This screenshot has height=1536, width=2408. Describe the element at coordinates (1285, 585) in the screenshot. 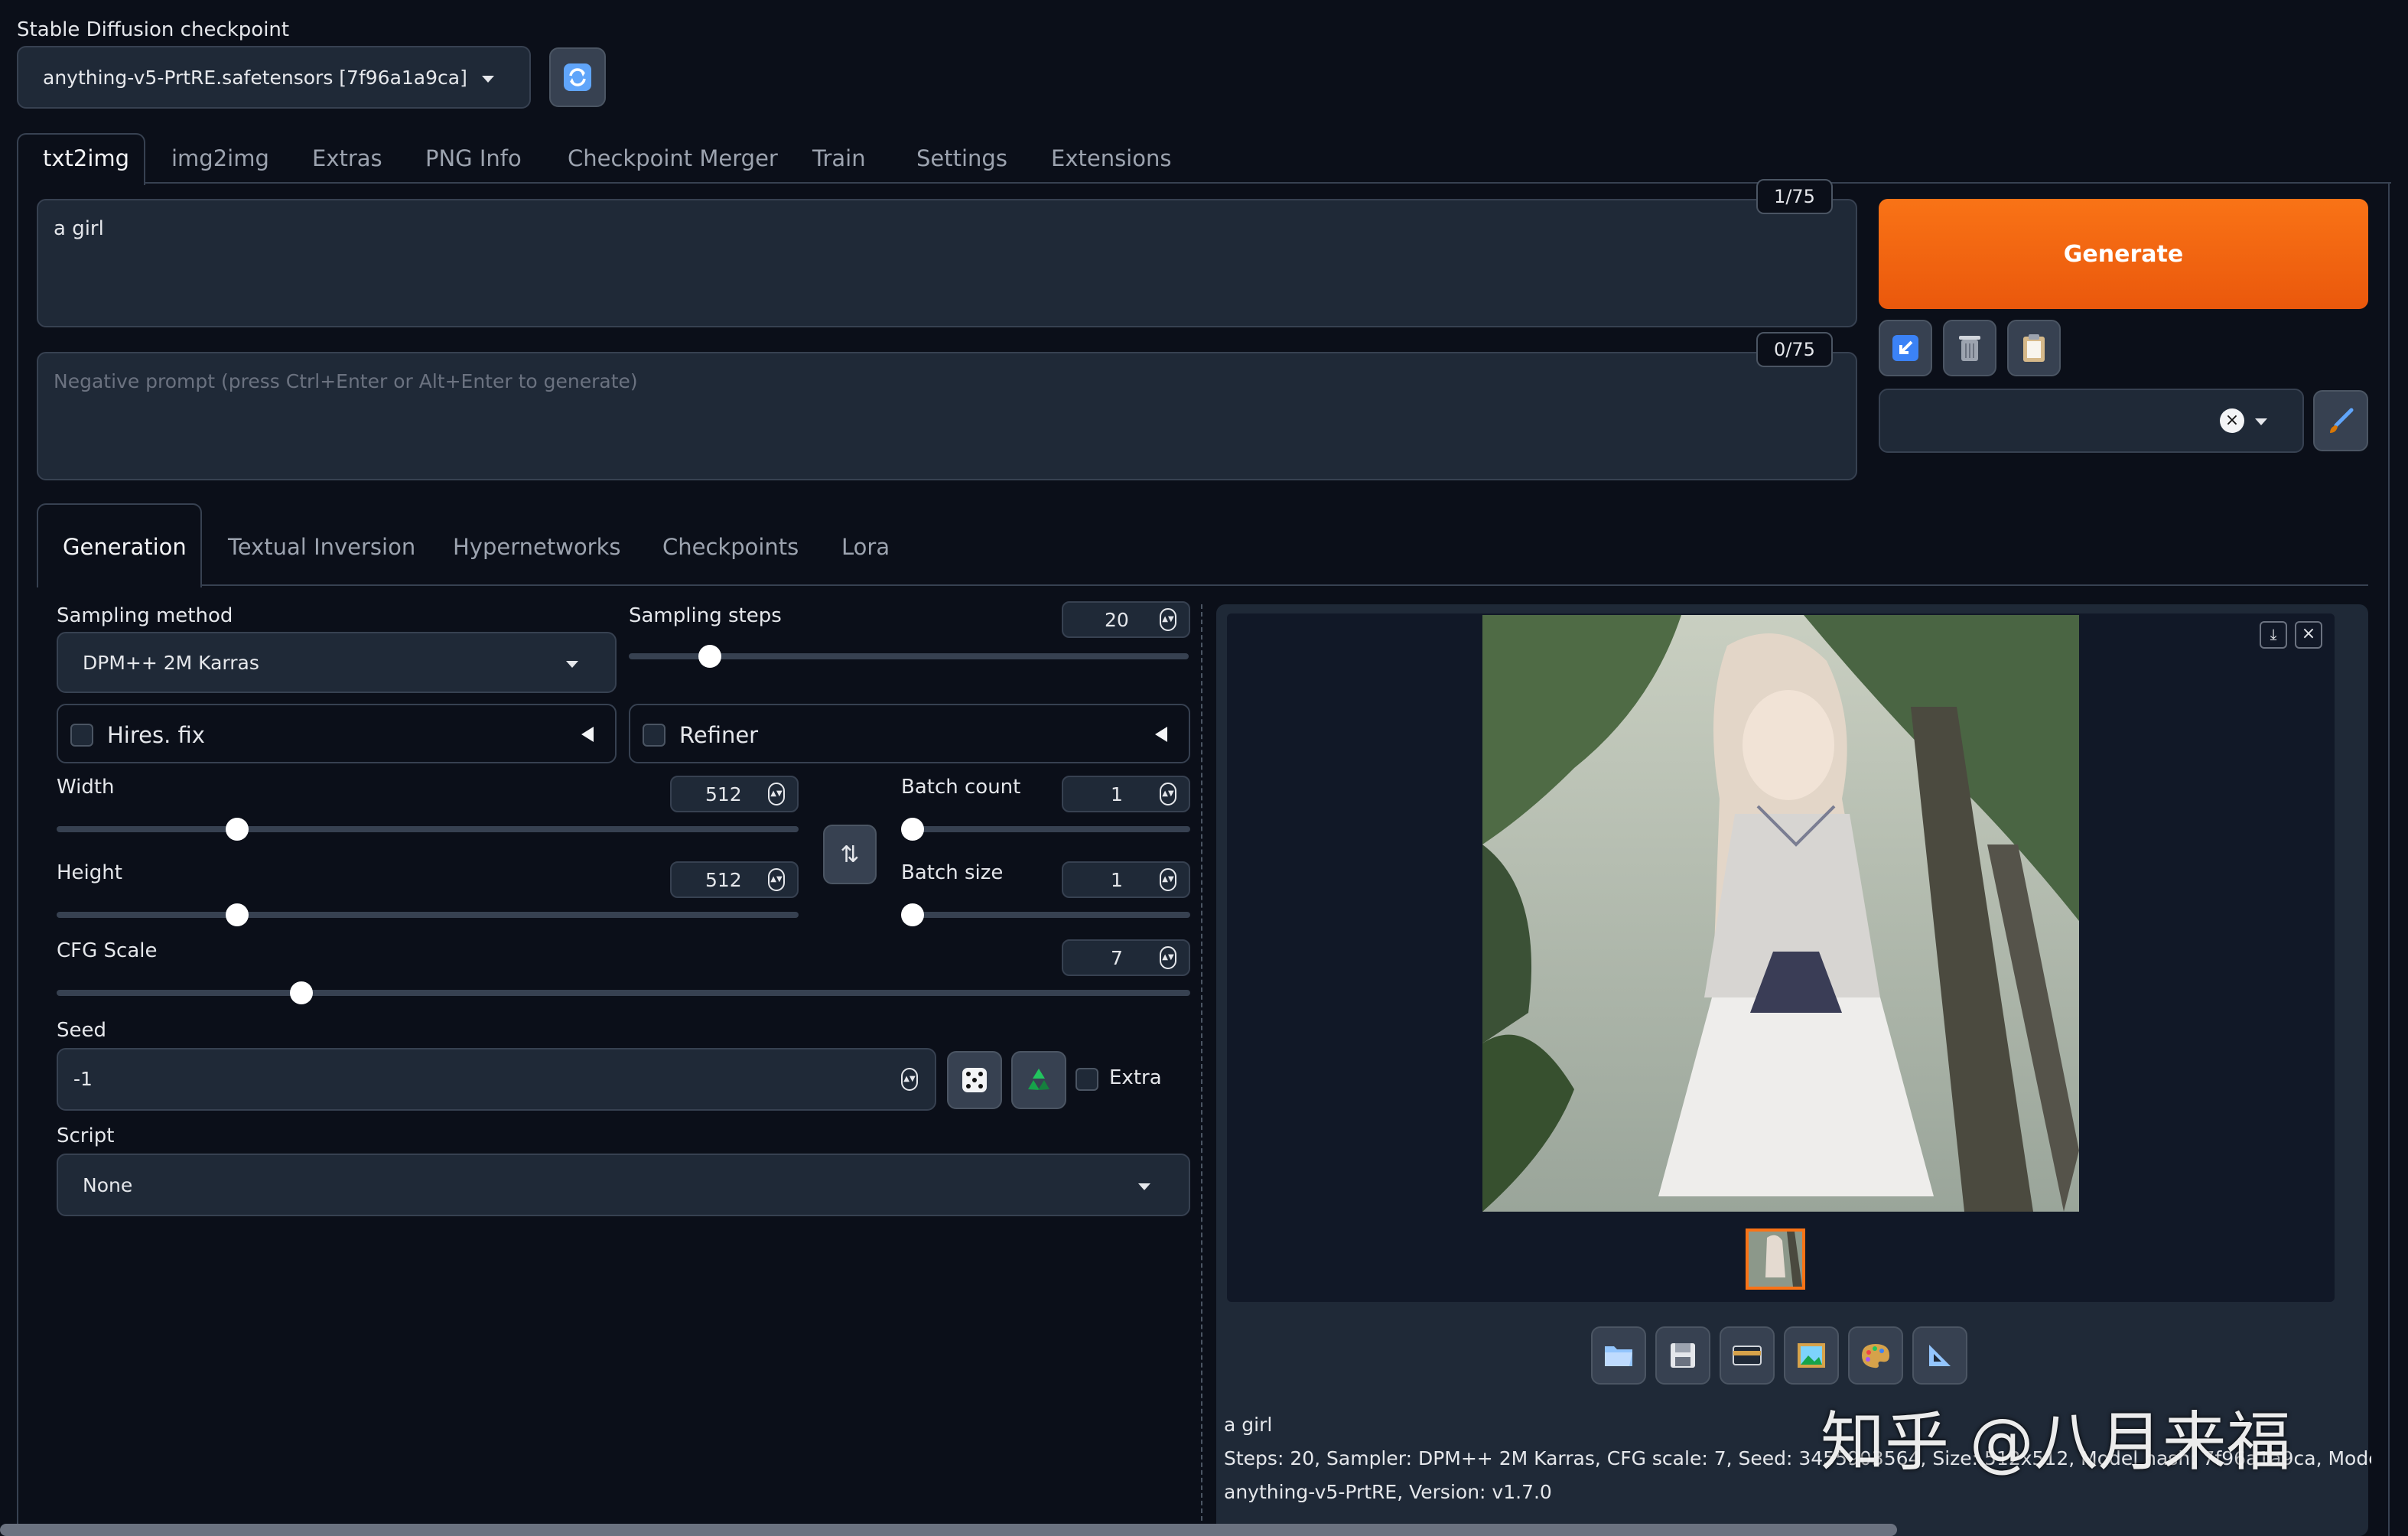

I see `sub-tabs-divider` at that location.